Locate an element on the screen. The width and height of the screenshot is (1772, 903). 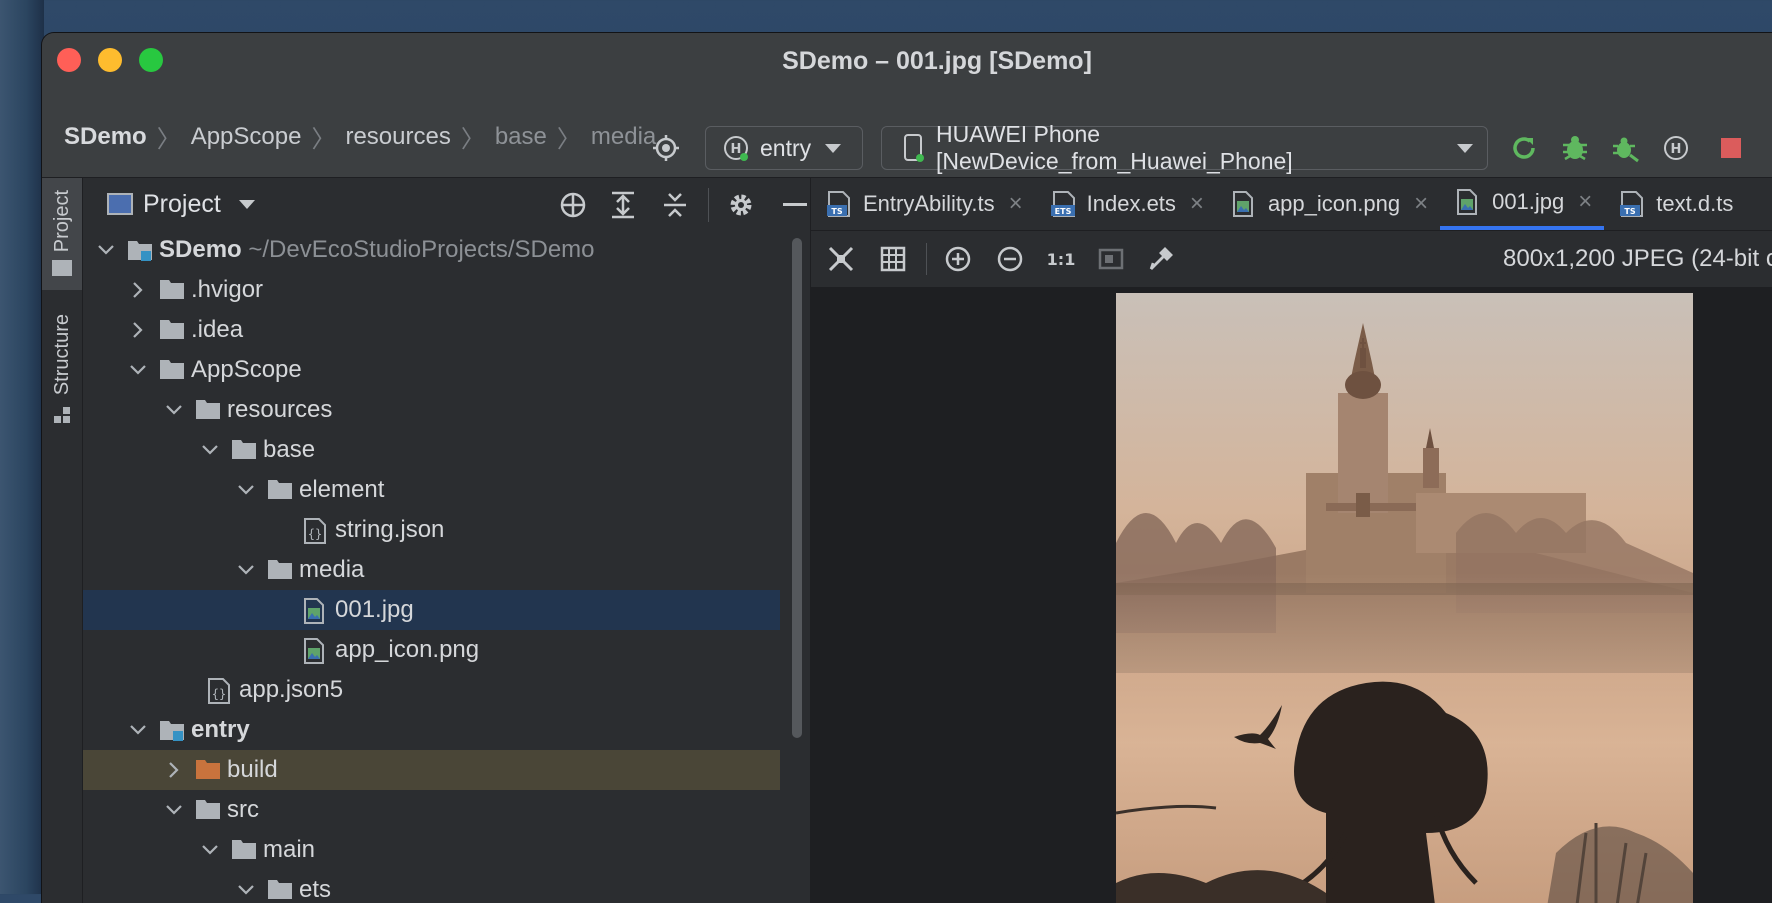
tree-item-string-json: {} string.json is located at coordinates (431, 530).